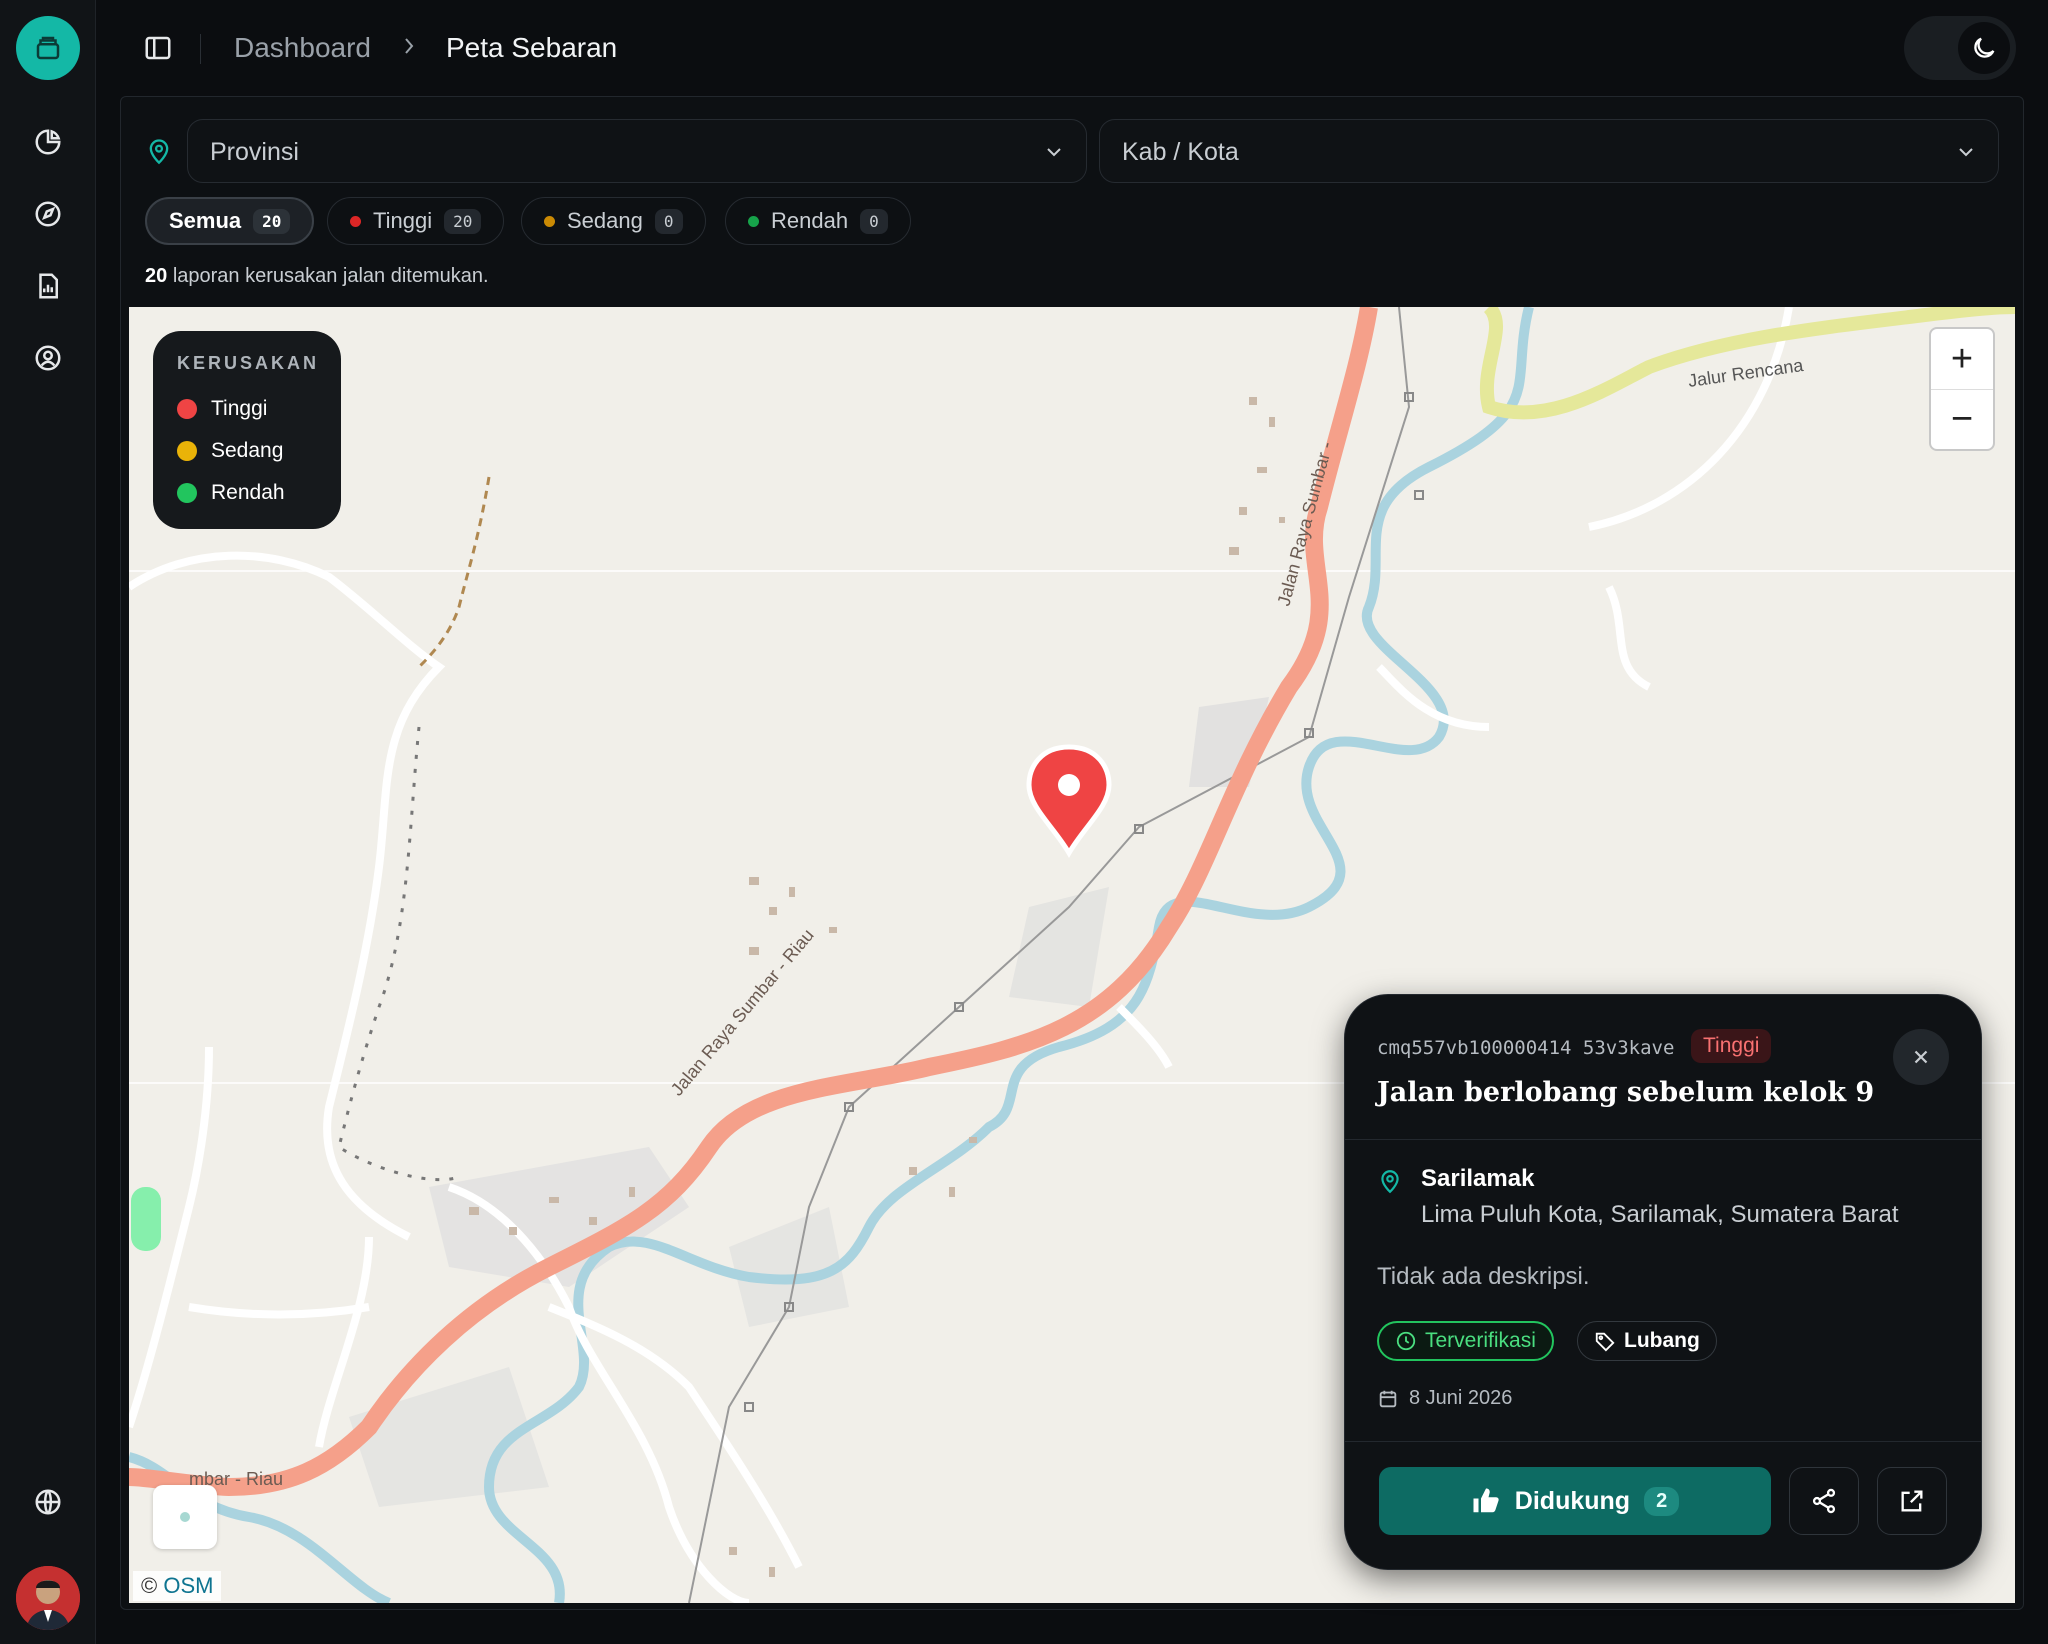 The width and height of the screenshot is (2048, 1644). I want to click on share-icon, so click(1824, 1501).